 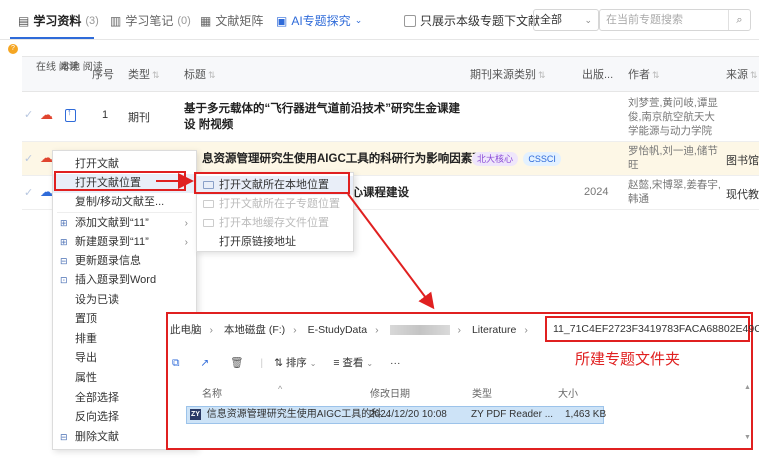 I want to click on menu-mark-read: 设为已读, so click(x=124, y=300).